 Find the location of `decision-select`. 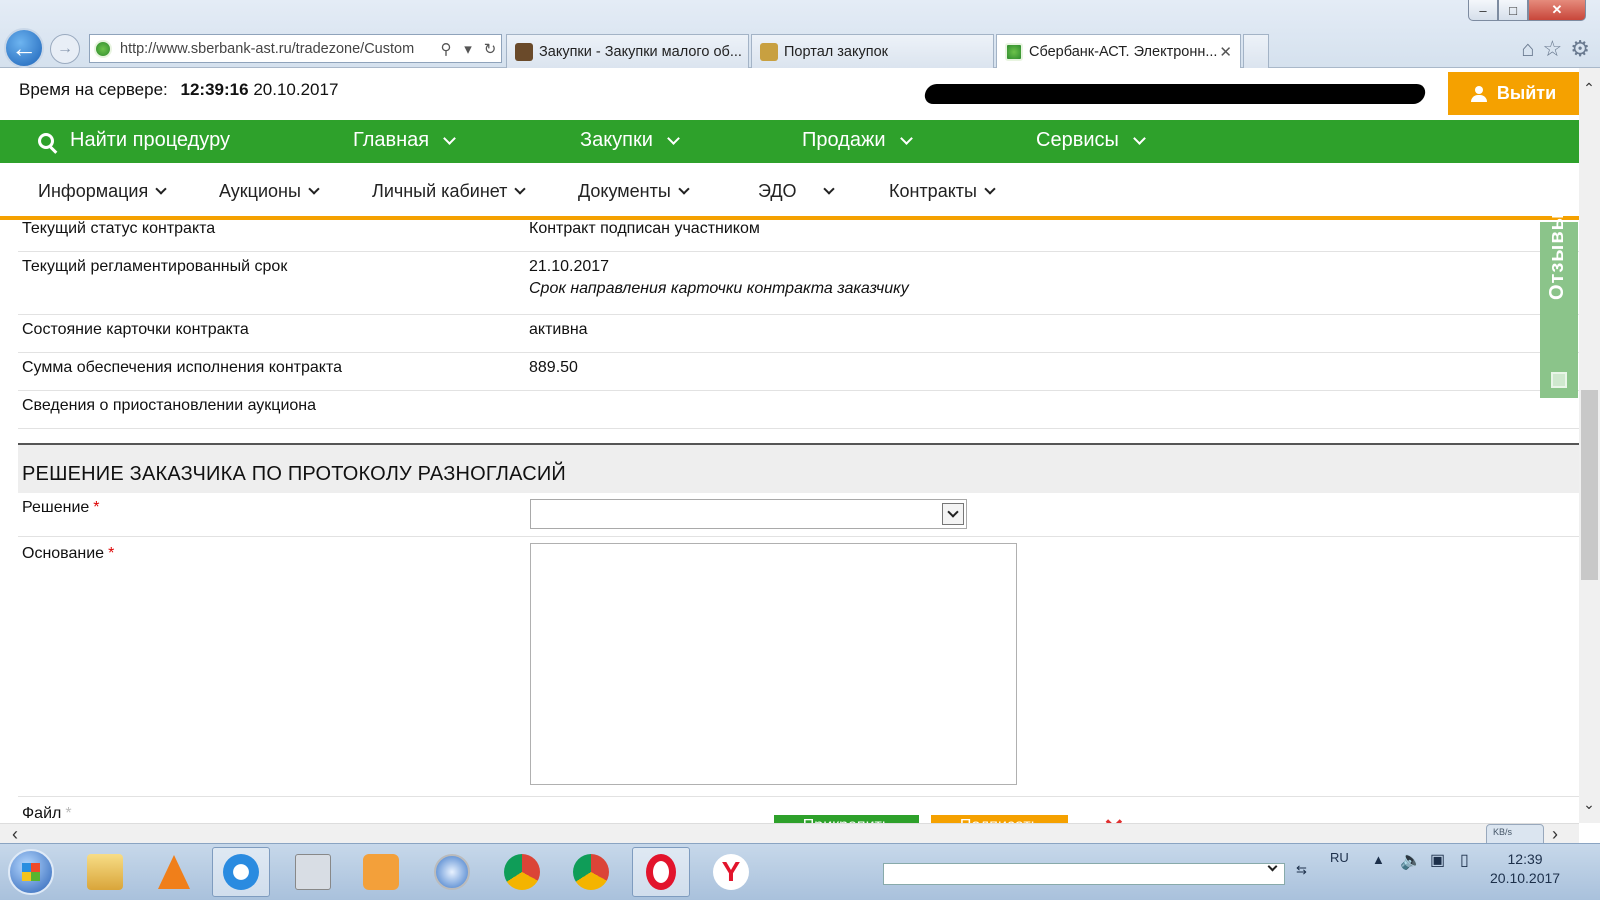

decision-select is located at coordinates (748, 514).